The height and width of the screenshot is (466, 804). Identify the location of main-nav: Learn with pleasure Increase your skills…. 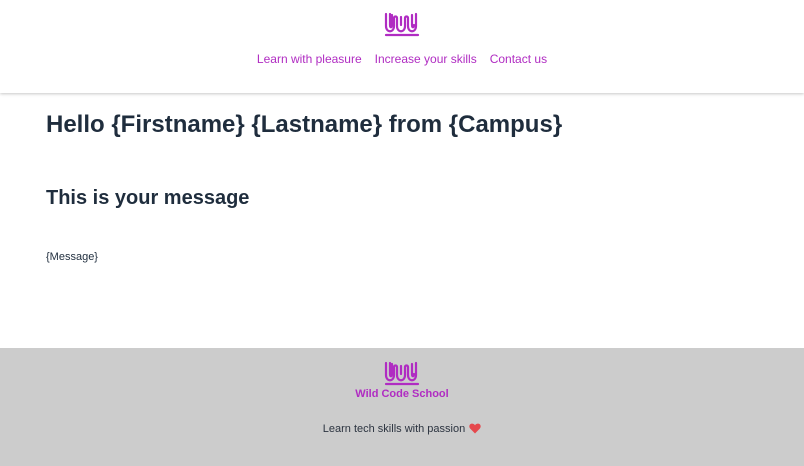
(402, 59).